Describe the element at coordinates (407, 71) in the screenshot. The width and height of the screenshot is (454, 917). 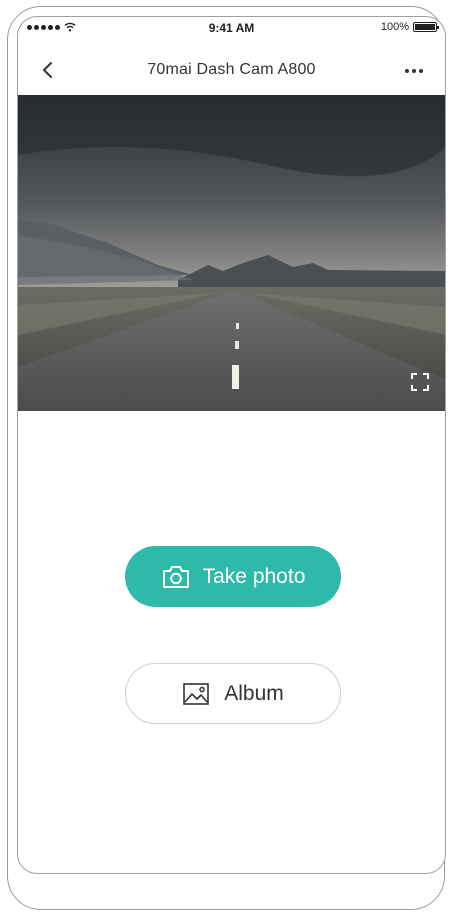
I see `more-dots-icon` at that location.